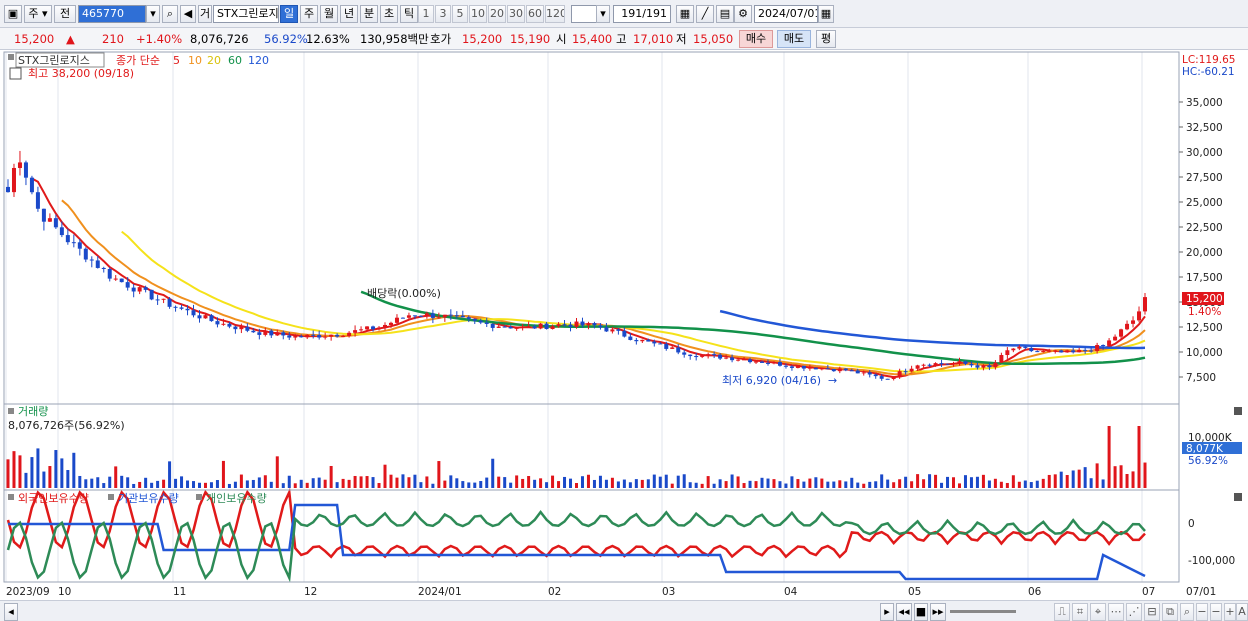 This screenshot has width=1248, height=621. Describe the element at coordinates (786, 14) in the screenshot. I see `date-field: 2024/07/01` at that location.